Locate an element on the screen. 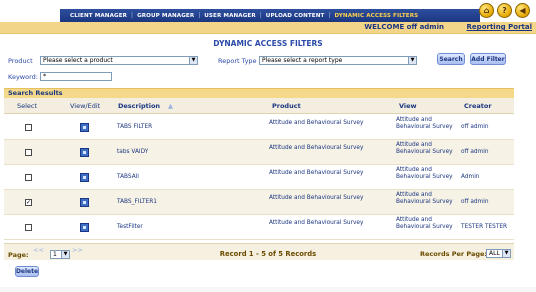  home-icon: ⌂ is located at coordinates (486, 10).